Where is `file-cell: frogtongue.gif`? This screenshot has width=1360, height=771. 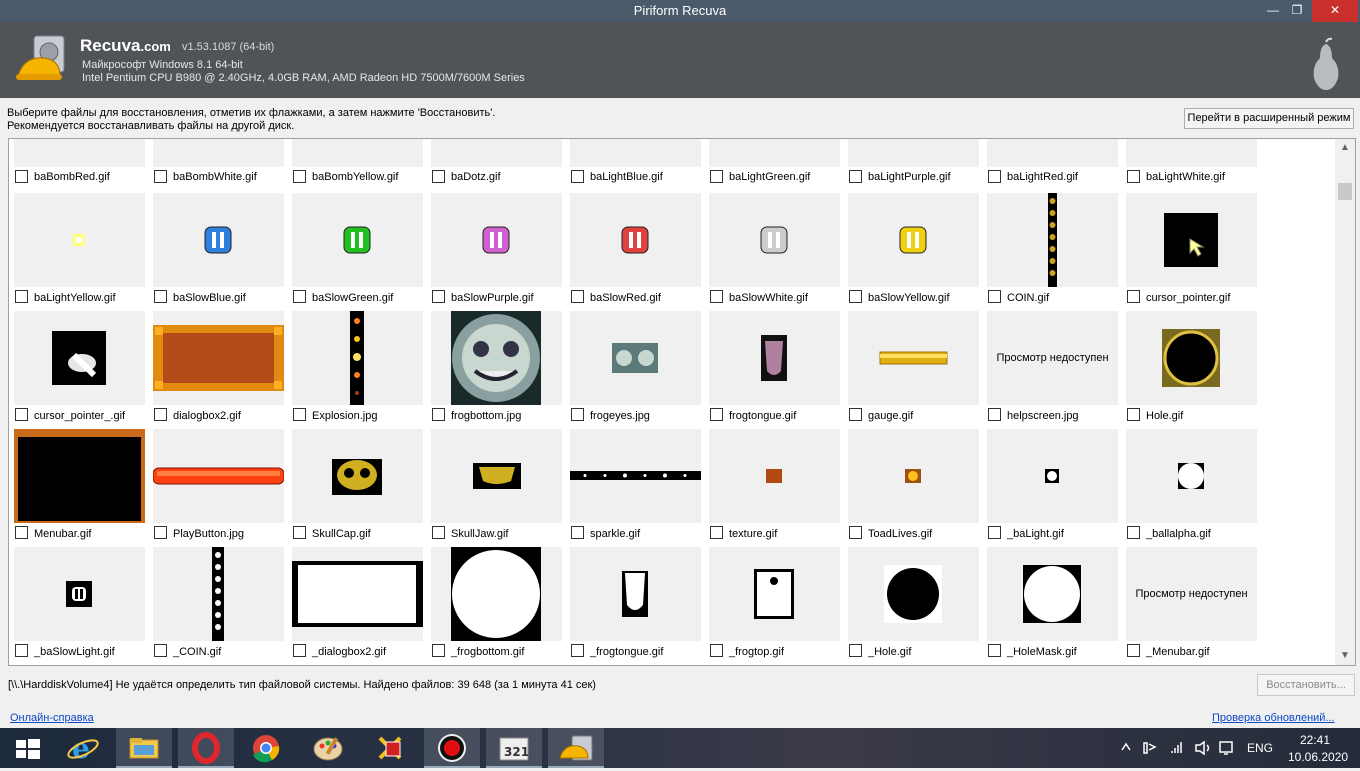 file-cell: frogtongue.gif is located at coordinates (775, 370).